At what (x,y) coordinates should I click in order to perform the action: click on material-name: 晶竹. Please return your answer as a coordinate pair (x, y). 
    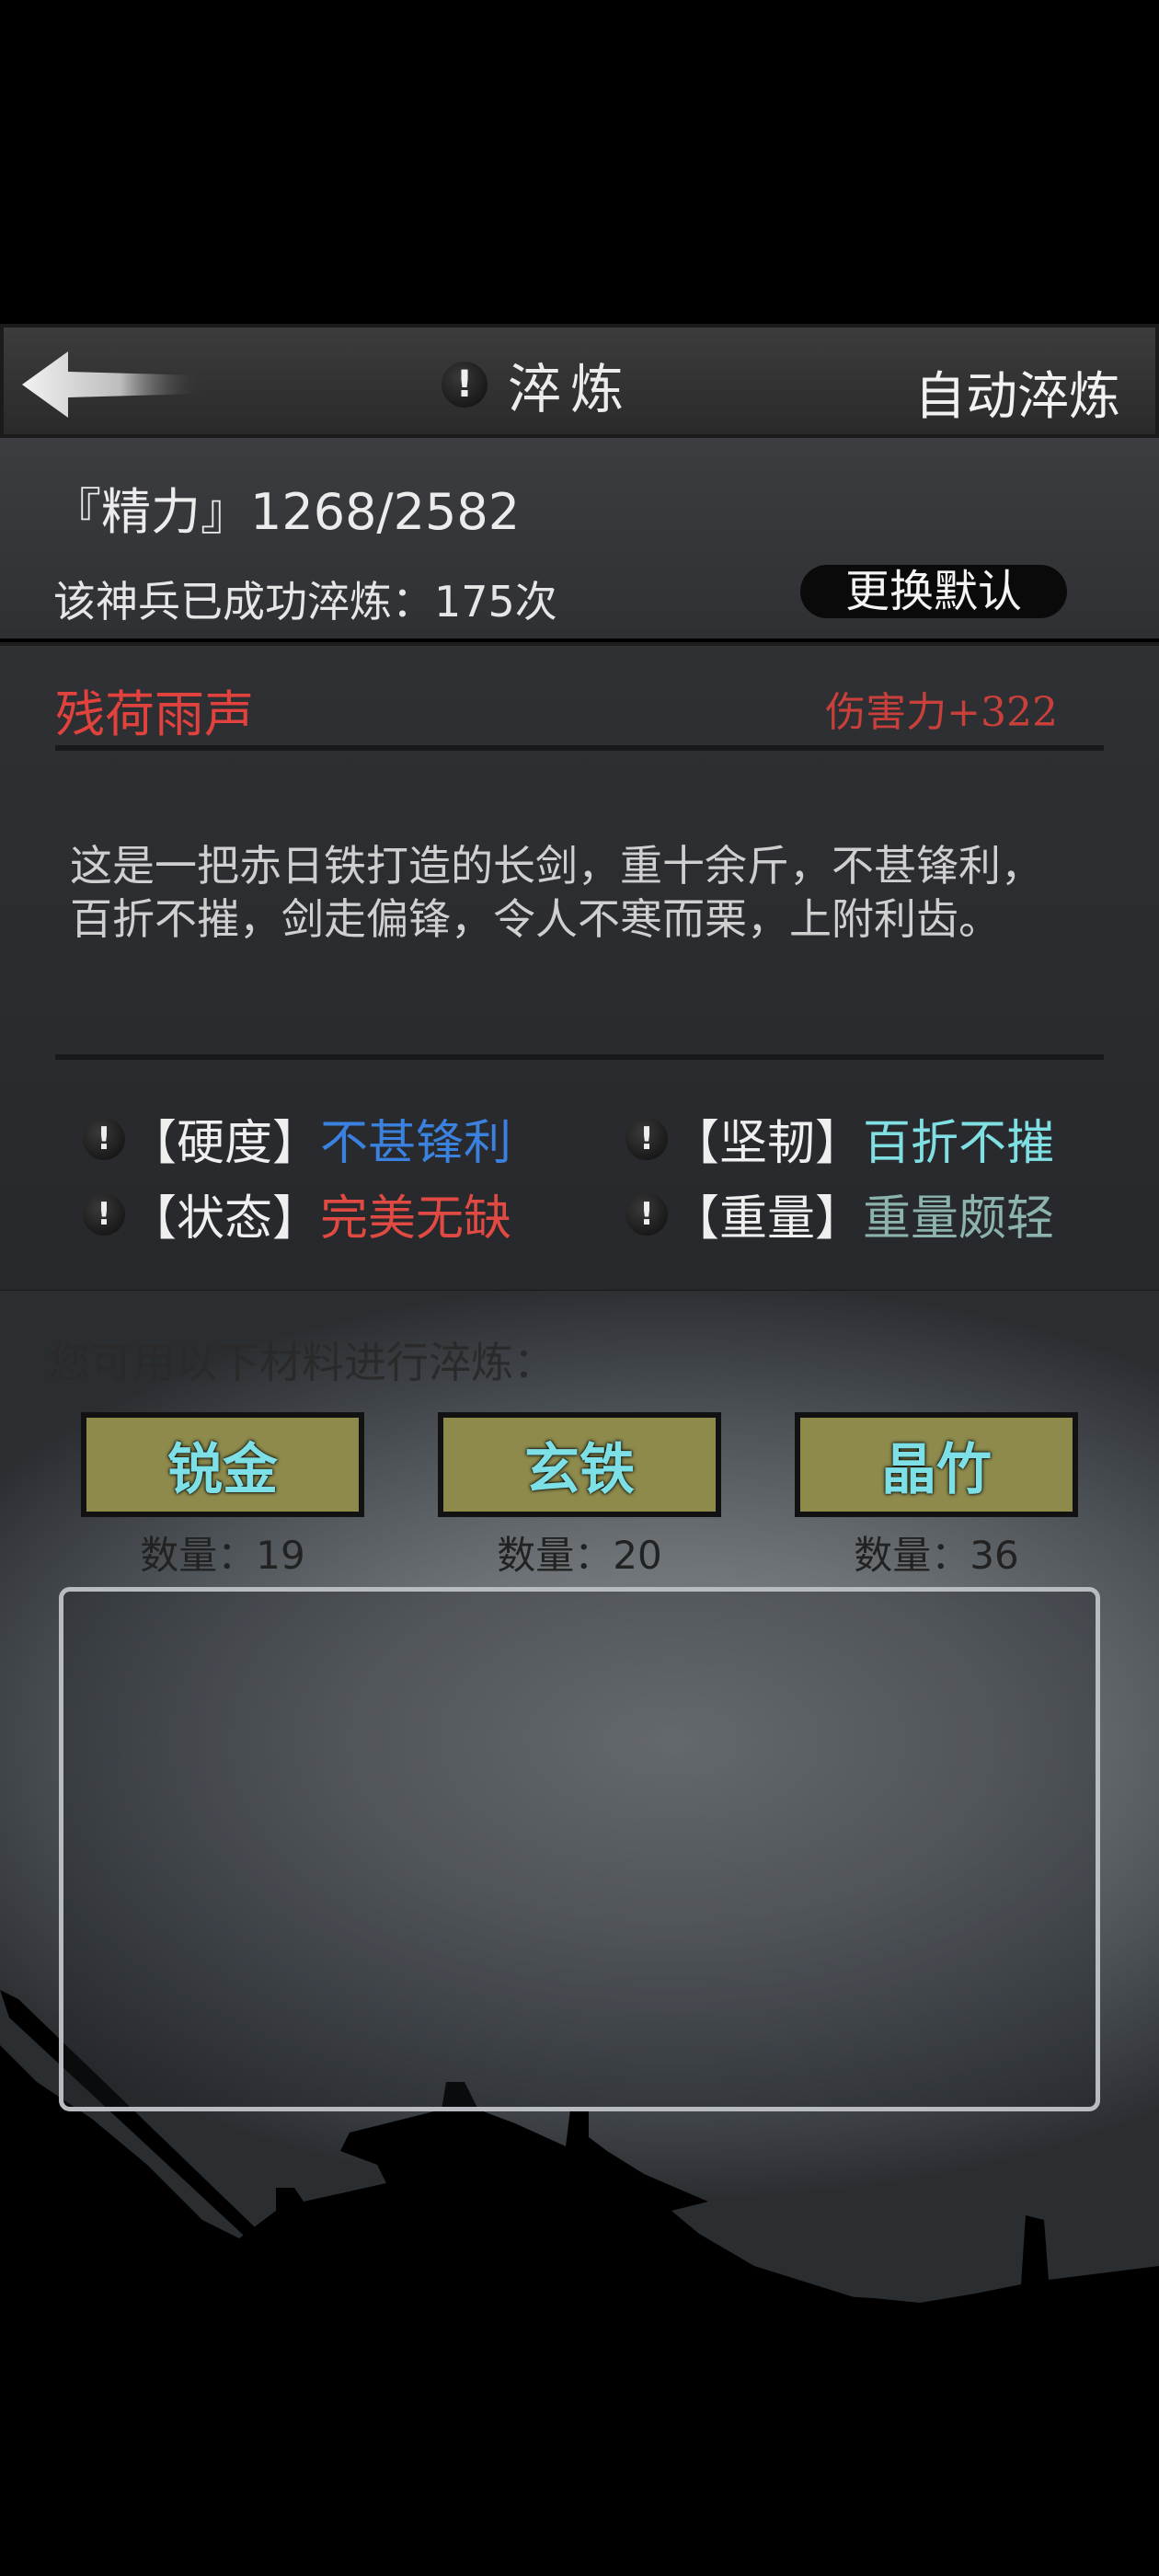
    Looking at the image, I should click on (936, 1465).